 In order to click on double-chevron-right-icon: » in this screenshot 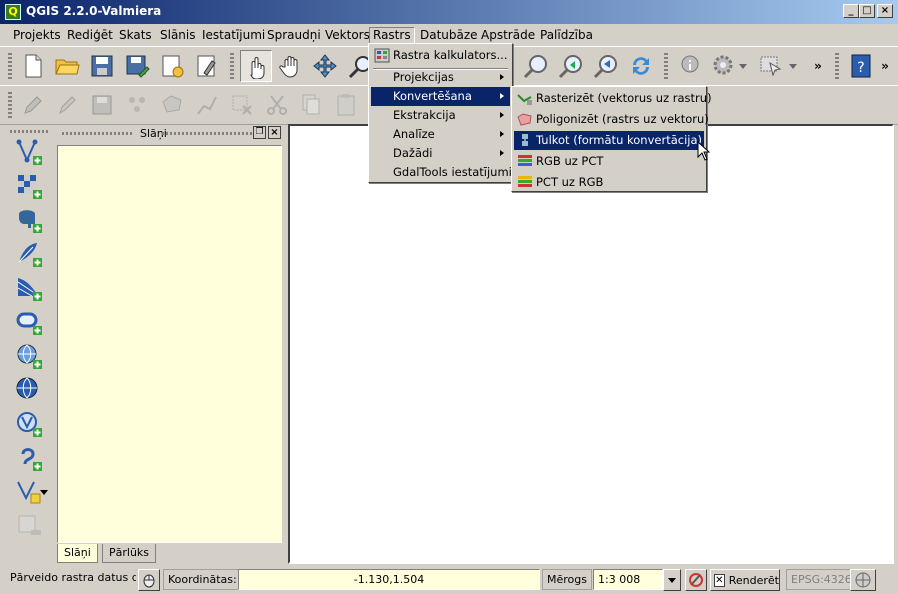, I will do `click(818, 66)`.